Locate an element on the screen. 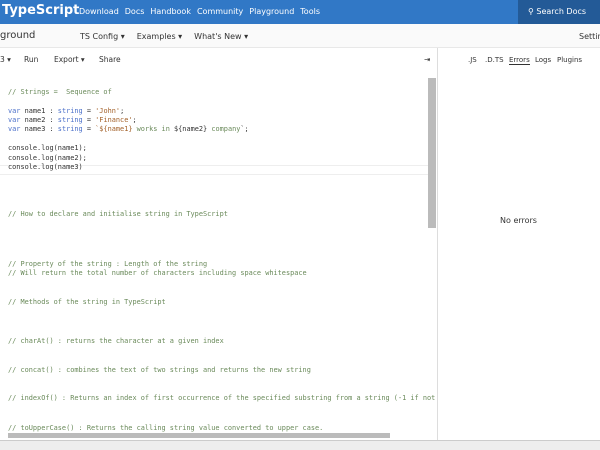 The image size is (600, 450). page-title: ground is located at coordinates (18, 35).